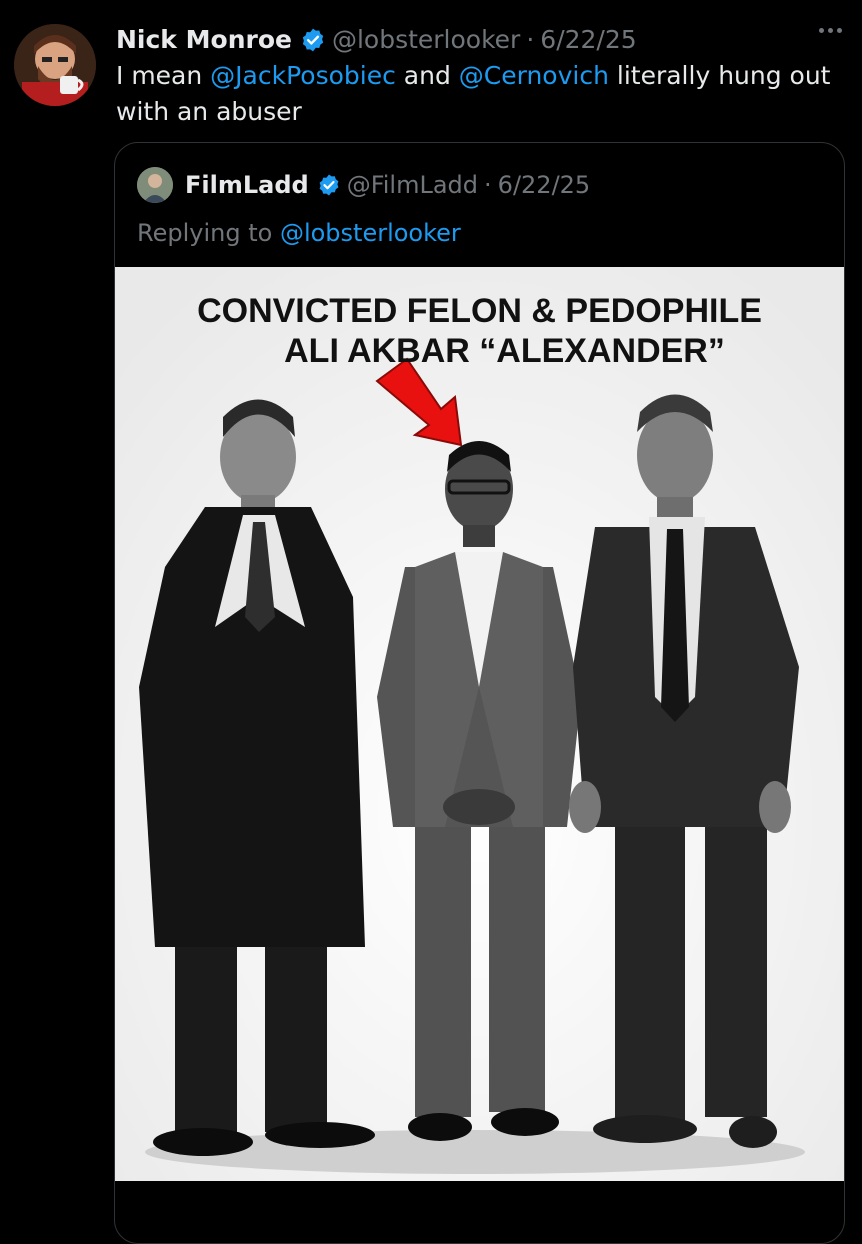  Describe the element at coordinates (247, 185) in the screenshot. I see `quoted-author-name: FilmLadd` at that location.